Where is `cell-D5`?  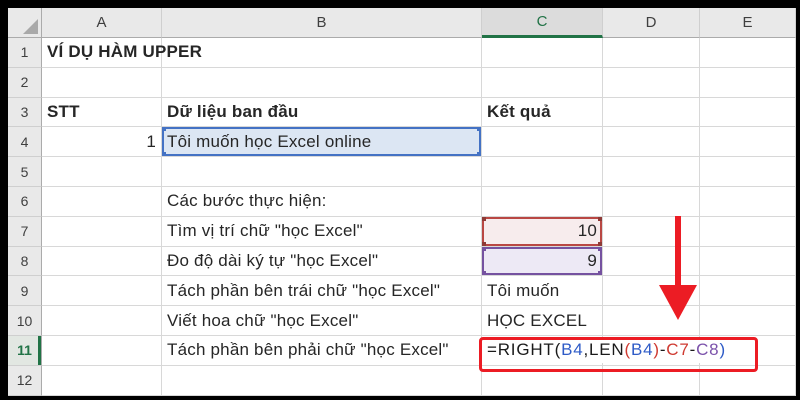
cell-D5 is located at coordinates (651, 172).